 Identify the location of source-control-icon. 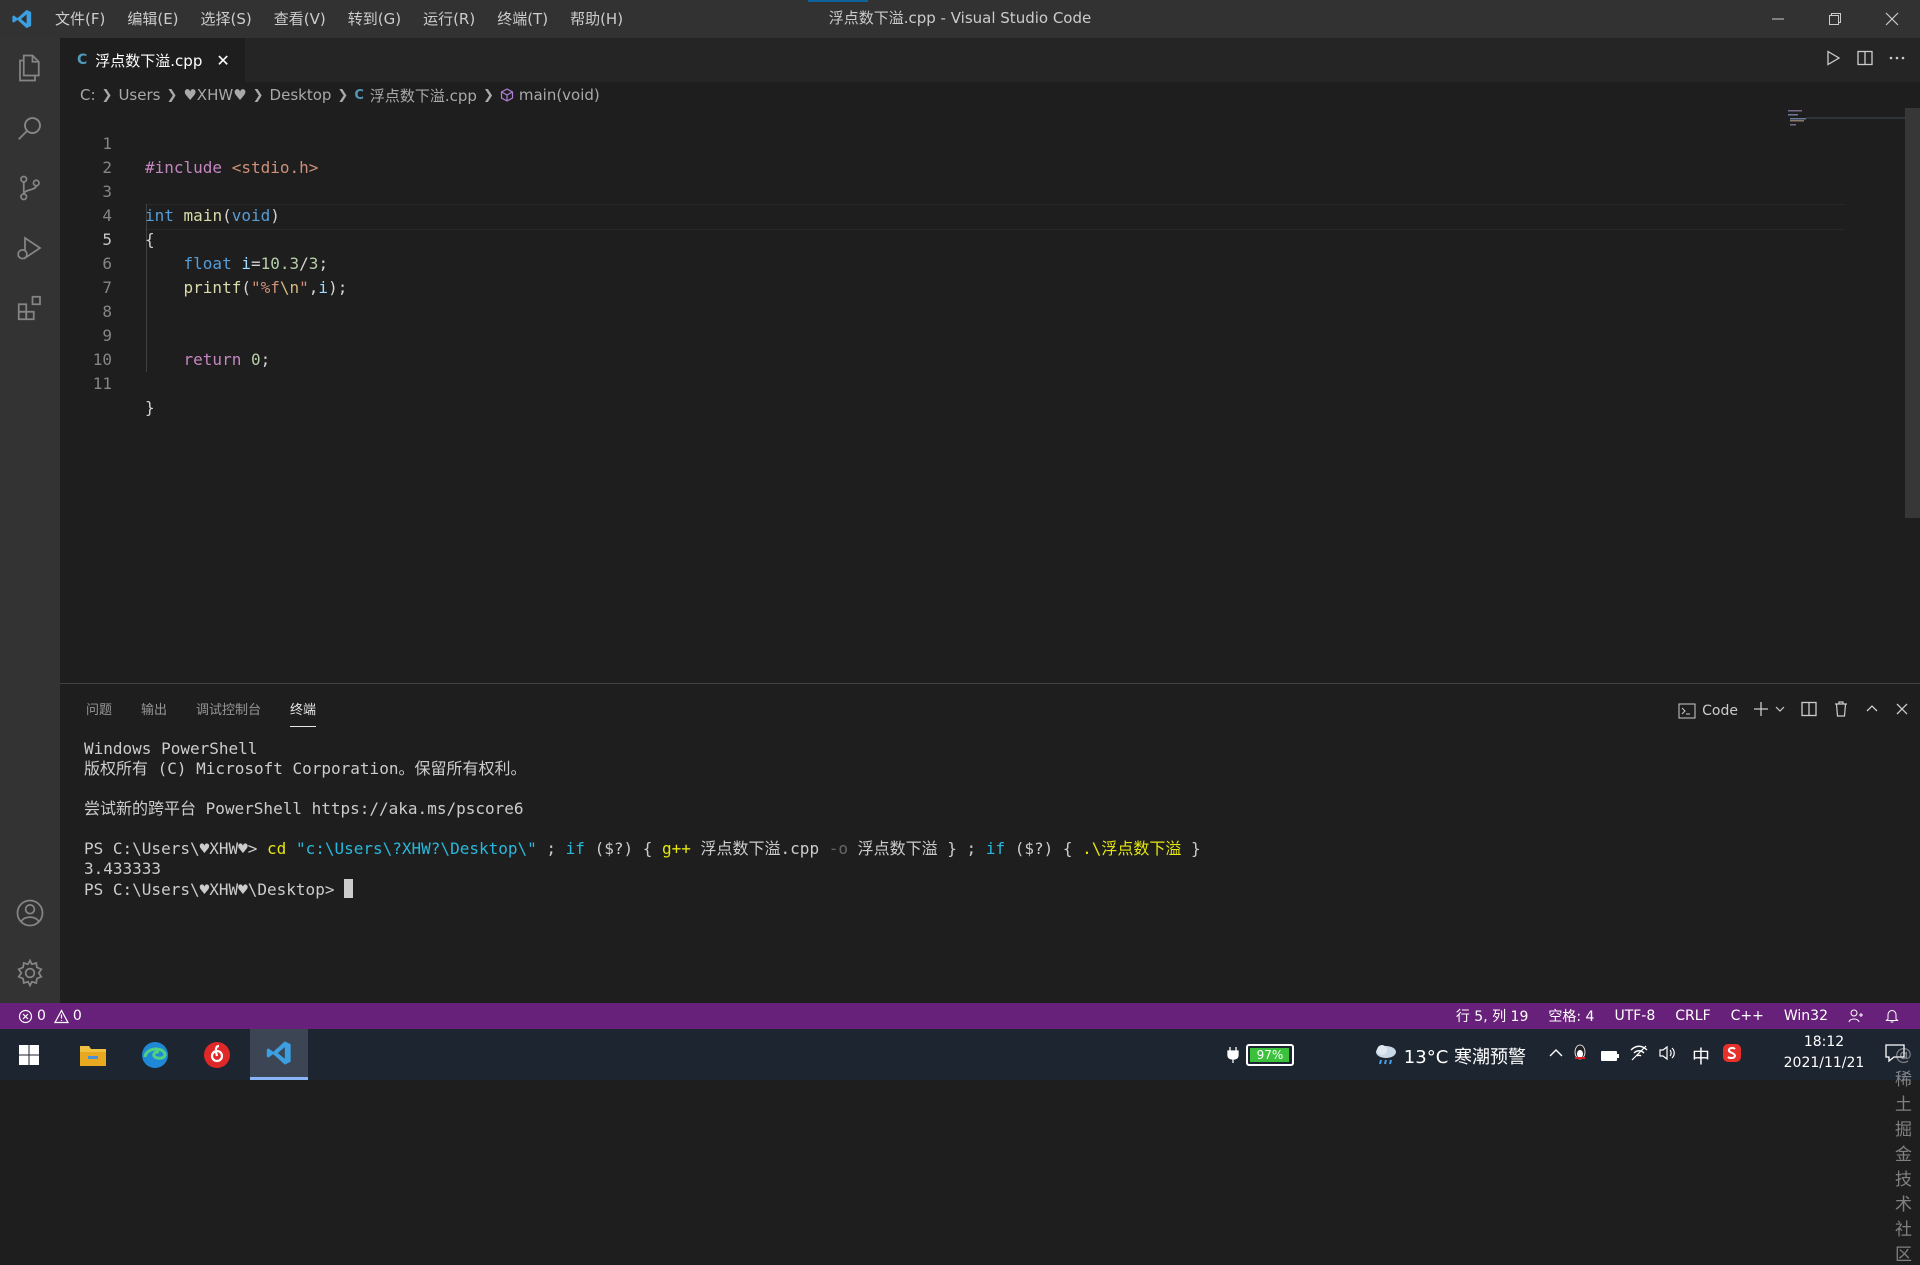
(30, 188).